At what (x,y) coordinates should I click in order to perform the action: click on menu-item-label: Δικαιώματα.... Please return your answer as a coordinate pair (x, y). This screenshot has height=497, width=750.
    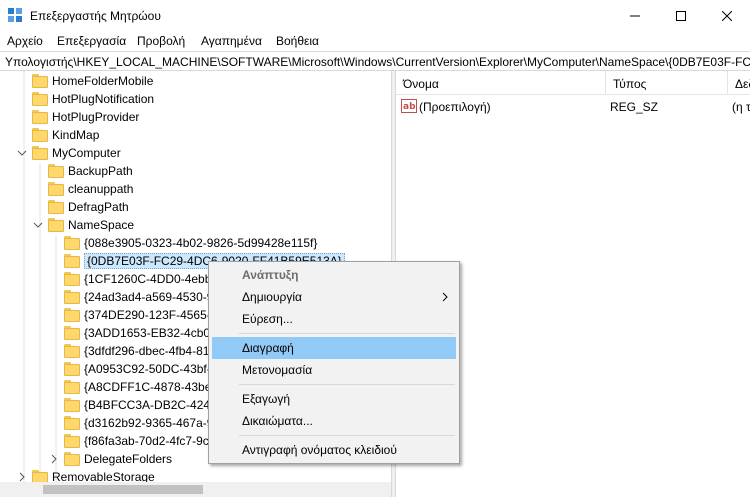
    Looking at the image, I should click on (277, 421).